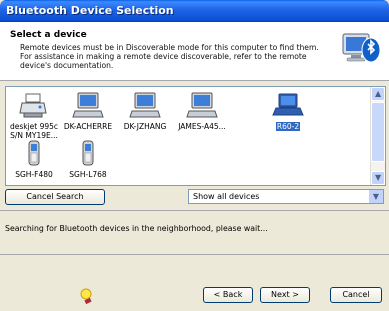 This screenshot has height=311, width=389. What do you see at coordinates (34, 174) in the screenshot?
I see `device-label: SGH-F480` at bounding box center [34, 174].